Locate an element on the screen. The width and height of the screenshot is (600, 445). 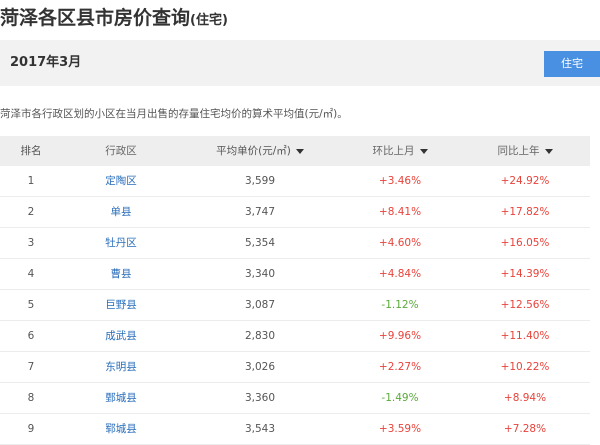
mom-change-cell: +4.84% is located at coordinates (400, 274).